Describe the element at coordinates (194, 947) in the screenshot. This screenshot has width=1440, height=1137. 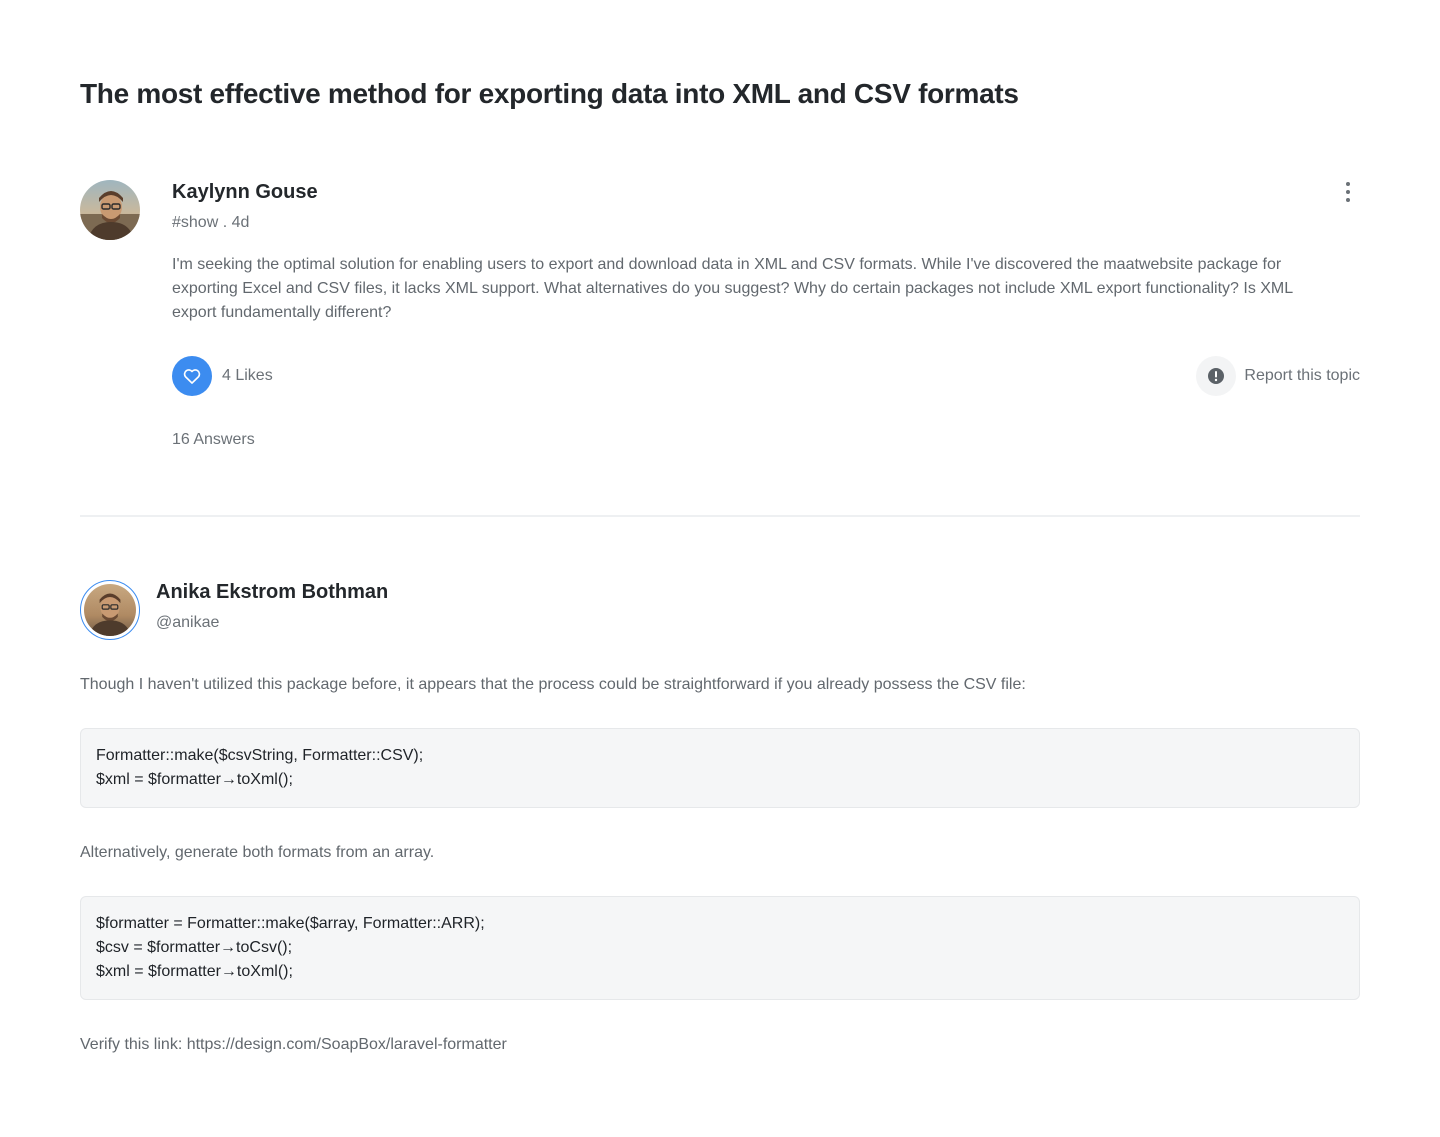
I see `code-line: $csv = $formatter→toCsv();` at that location.